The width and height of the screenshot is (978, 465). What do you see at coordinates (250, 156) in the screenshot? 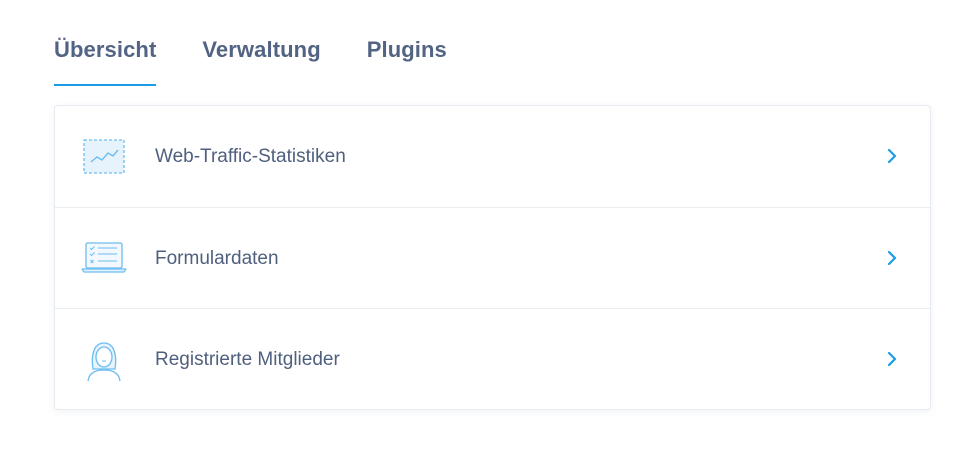
I see `item-label: Web-Traffic-Statistiken` at bounding box center [250, 156].